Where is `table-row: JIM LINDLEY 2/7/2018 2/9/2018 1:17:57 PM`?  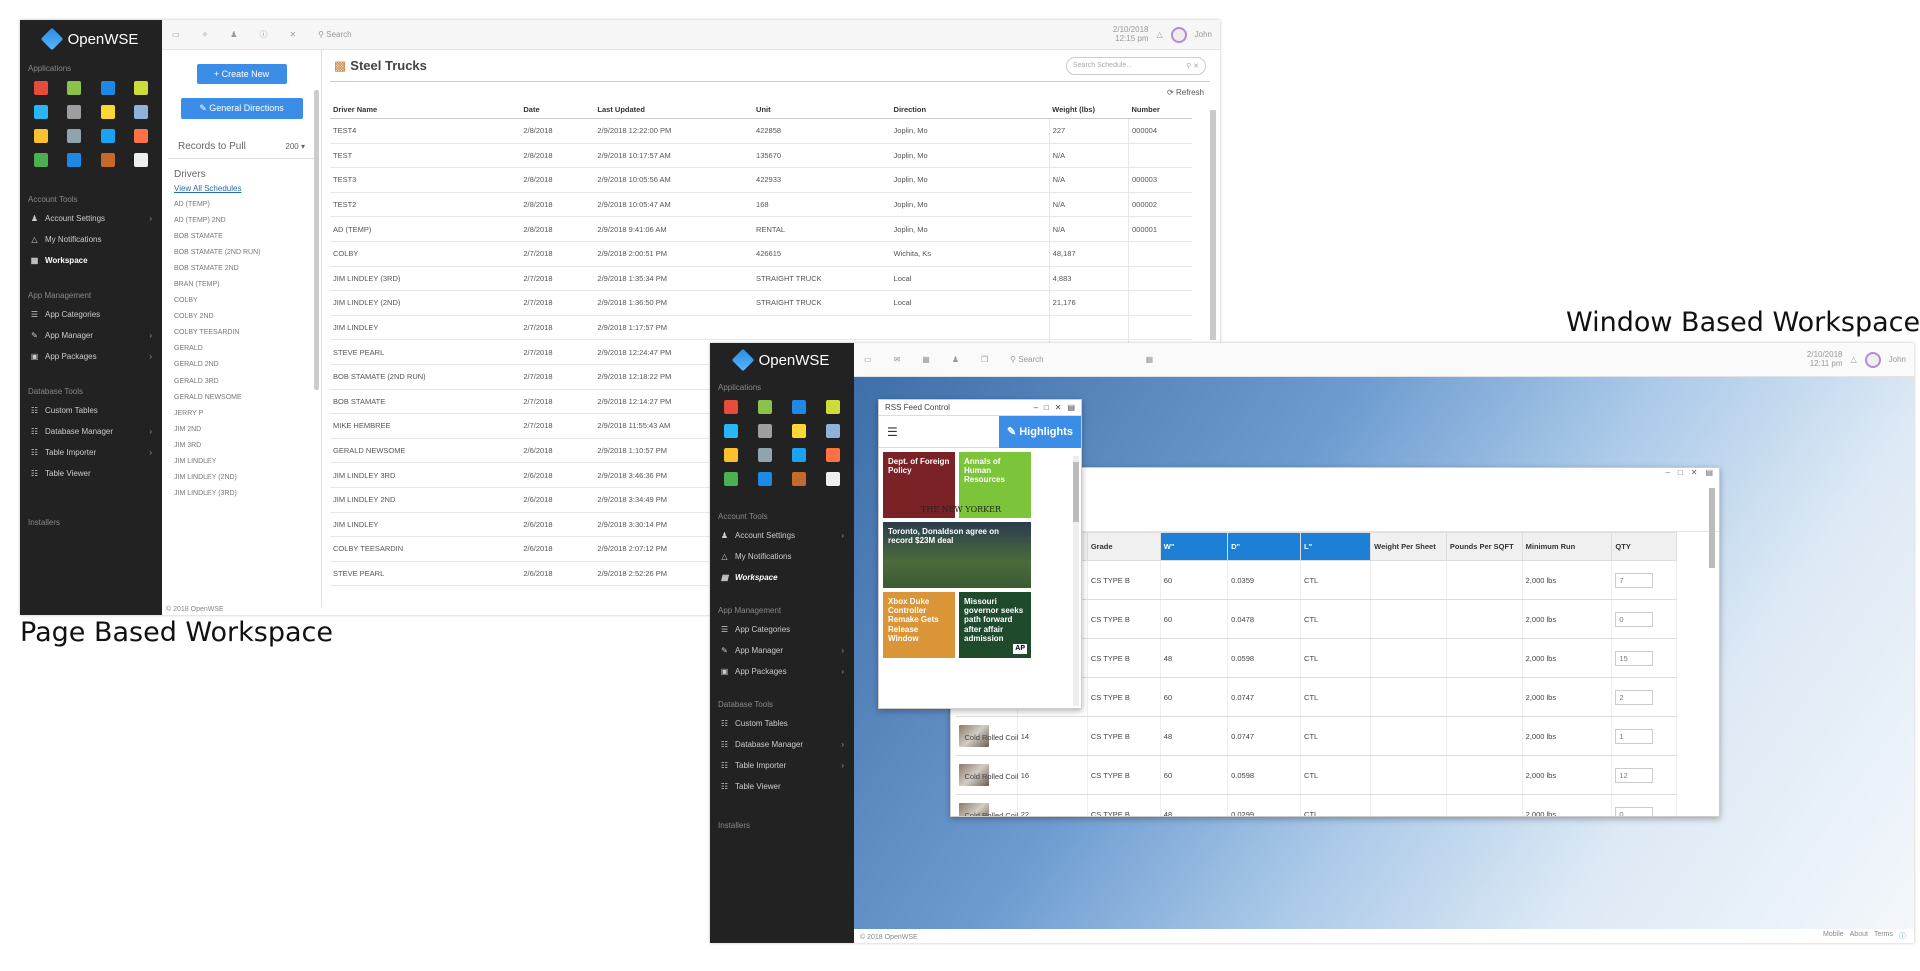
table-row: JIM LINDLEY 2/7/2018 2/9/2018 1:17:57 PM is located at coordinates (761, 328).